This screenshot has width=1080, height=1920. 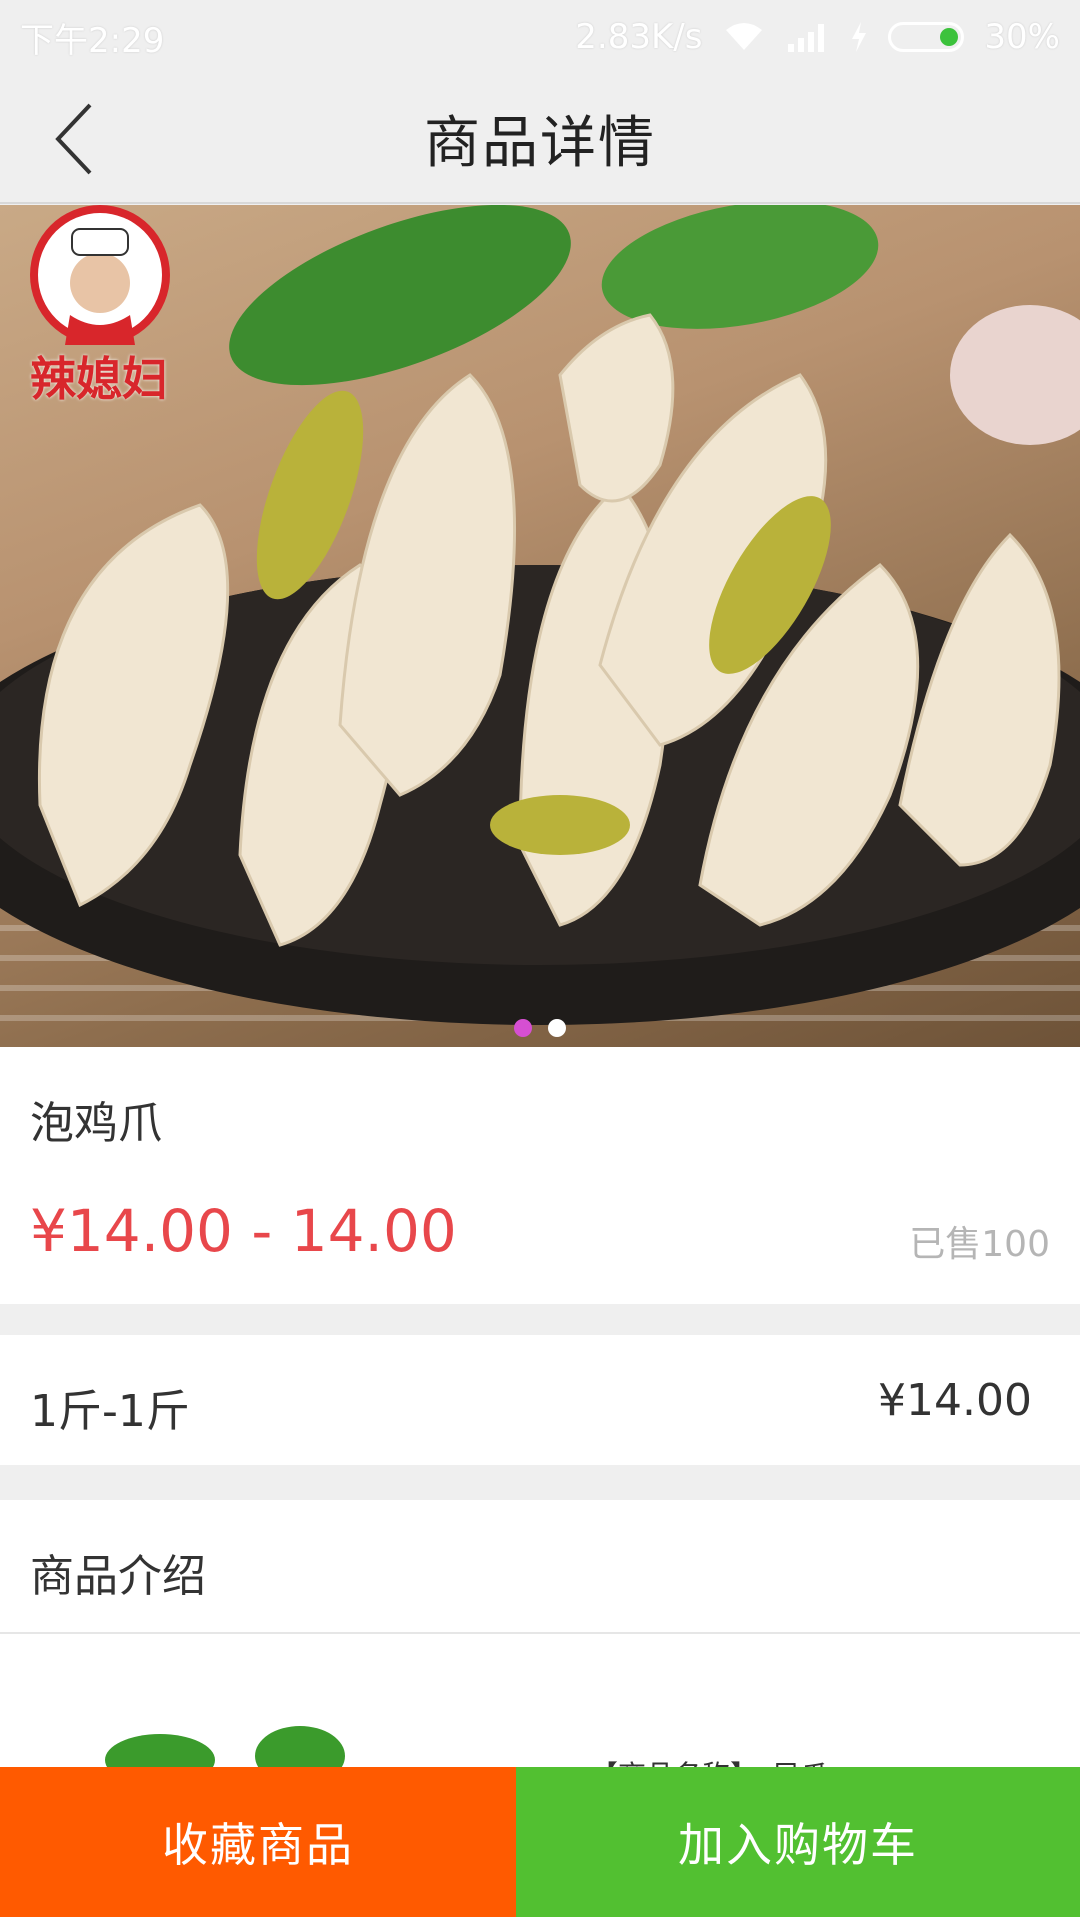 I want to click on status-indicators: 2.83K/s 30%, so click(x=817, y=37).